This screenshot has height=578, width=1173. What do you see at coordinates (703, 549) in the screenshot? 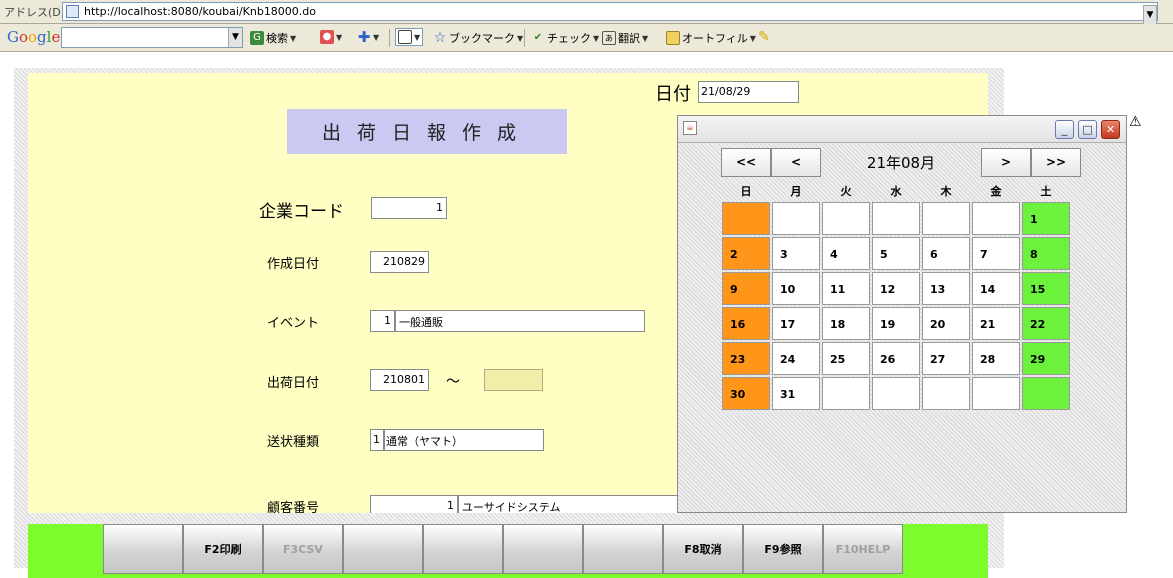
I see `cancel-button: F8取消` at bounding box center [703, 549].